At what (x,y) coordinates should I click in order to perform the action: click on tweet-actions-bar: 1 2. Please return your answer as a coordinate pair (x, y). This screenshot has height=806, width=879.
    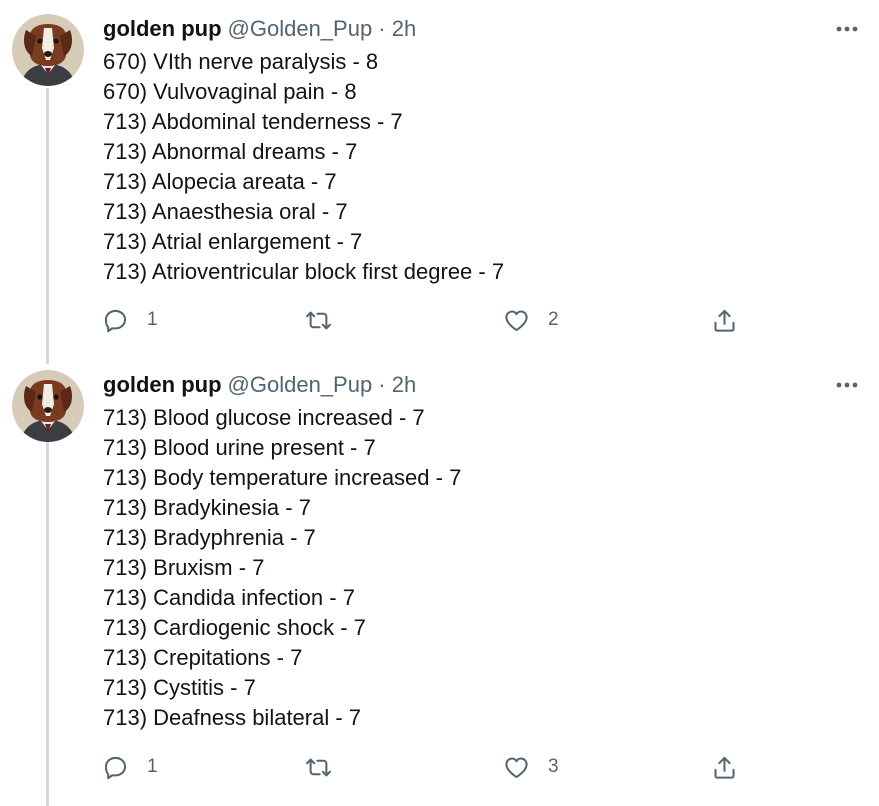
    Looking at the image, I should click on (439, 320).